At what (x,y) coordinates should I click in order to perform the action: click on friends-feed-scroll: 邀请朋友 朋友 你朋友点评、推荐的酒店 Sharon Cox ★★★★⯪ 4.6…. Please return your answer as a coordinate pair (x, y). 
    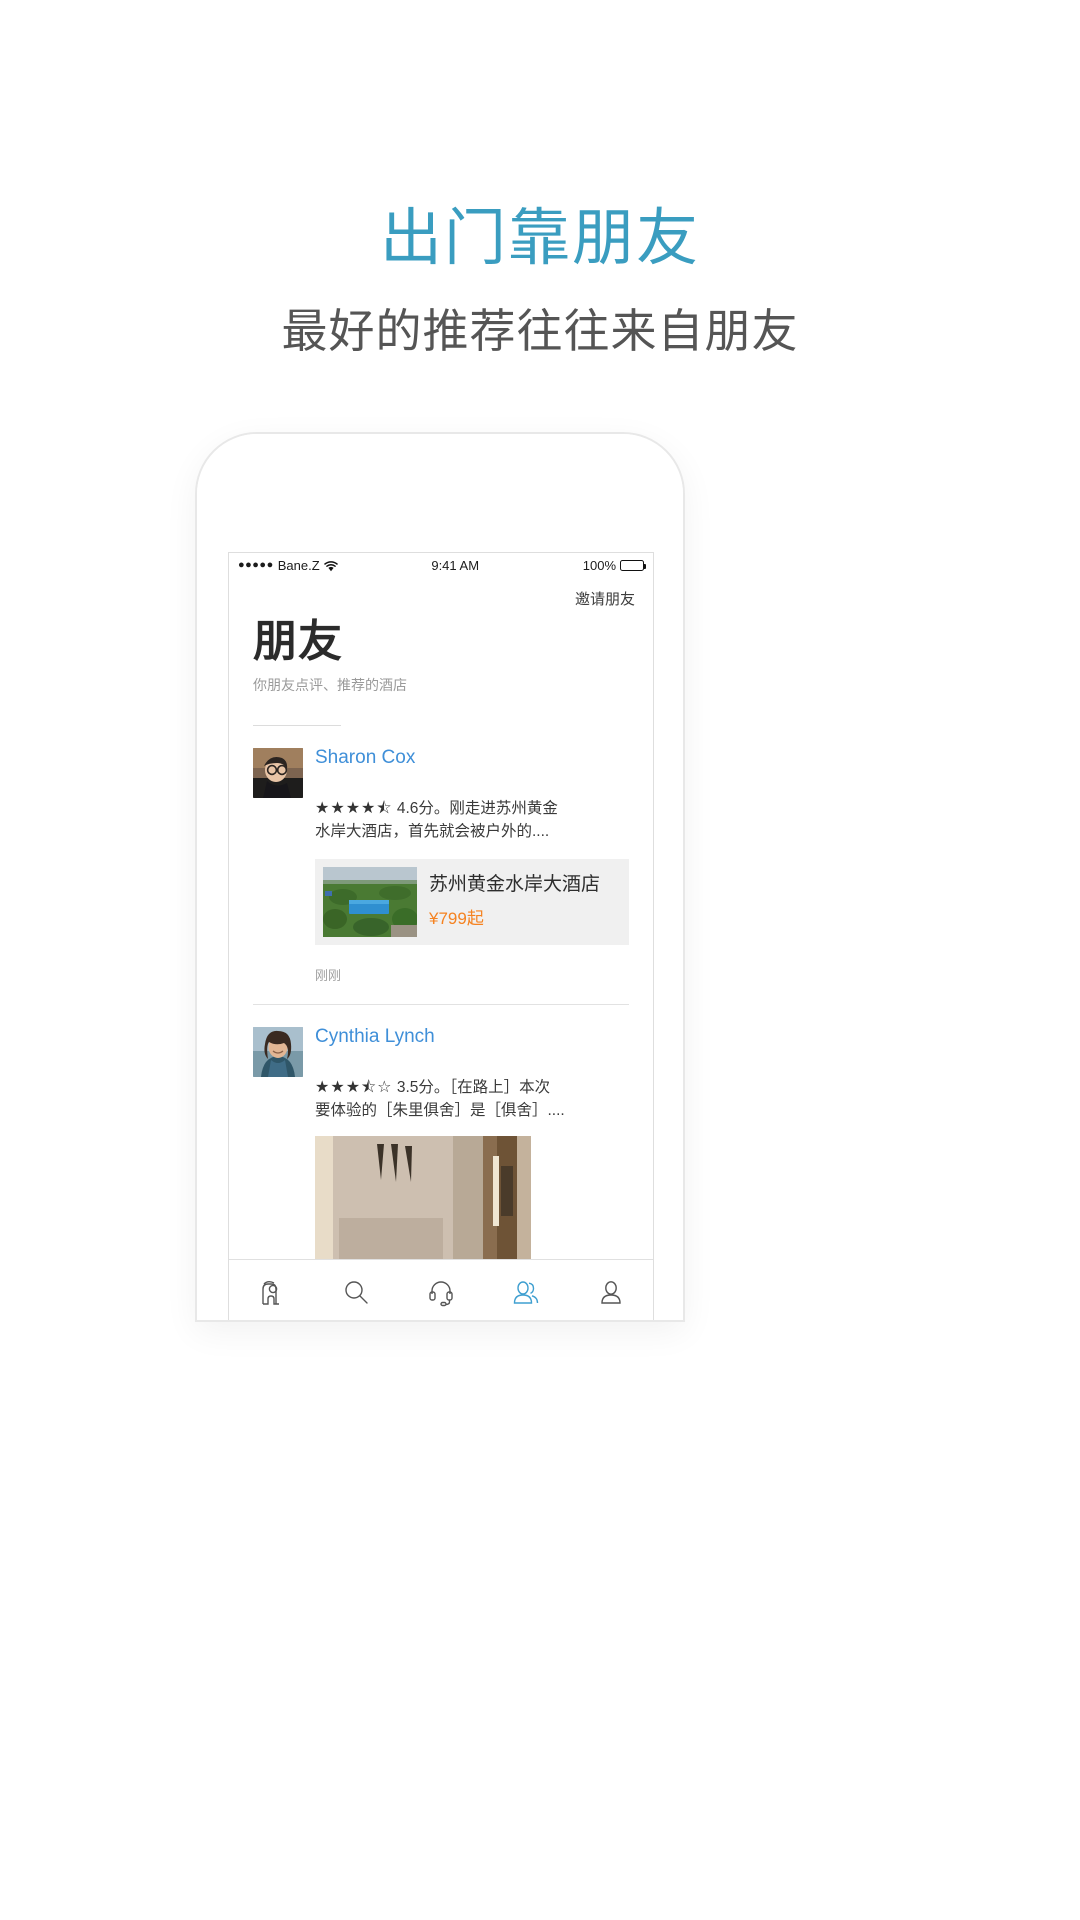
    Looking at the image, I should click on (441, 918).